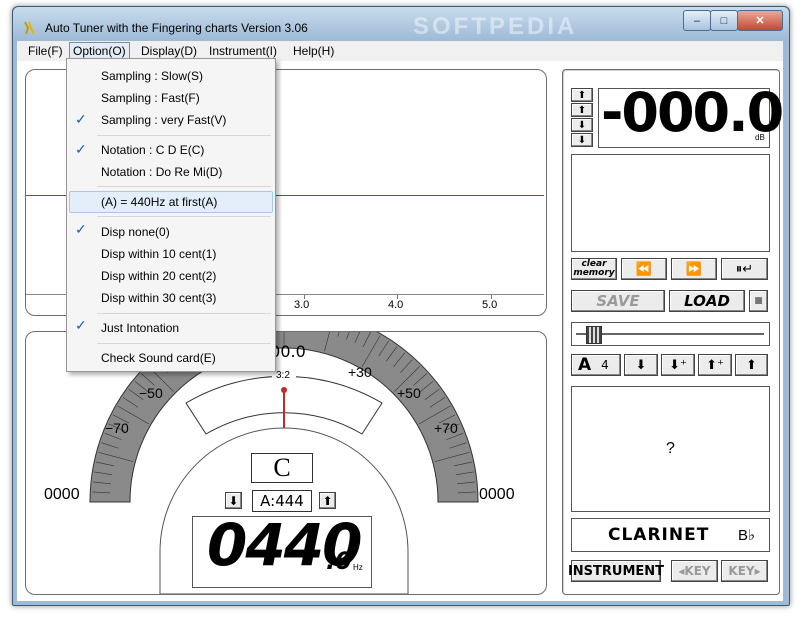 The height and width of the screenshot is (622, 812). I want to click on menu-item-sampling-fast: Sampling : Fast(F), so click(150, 98).